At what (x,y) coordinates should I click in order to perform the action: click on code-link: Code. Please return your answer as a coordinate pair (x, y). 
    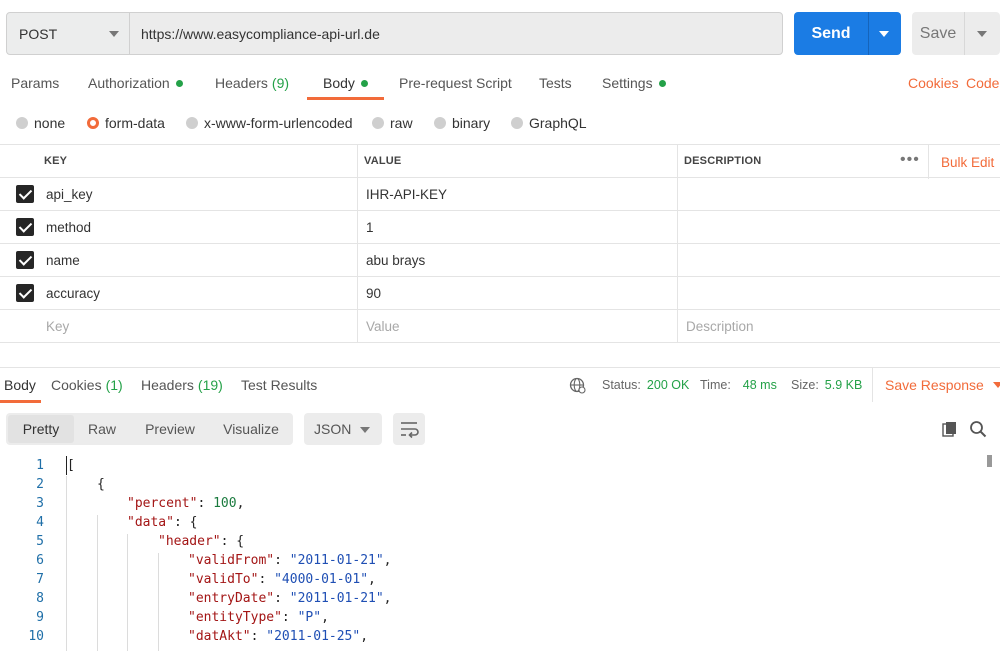
    Looking at the image, I should click on (982, 83).